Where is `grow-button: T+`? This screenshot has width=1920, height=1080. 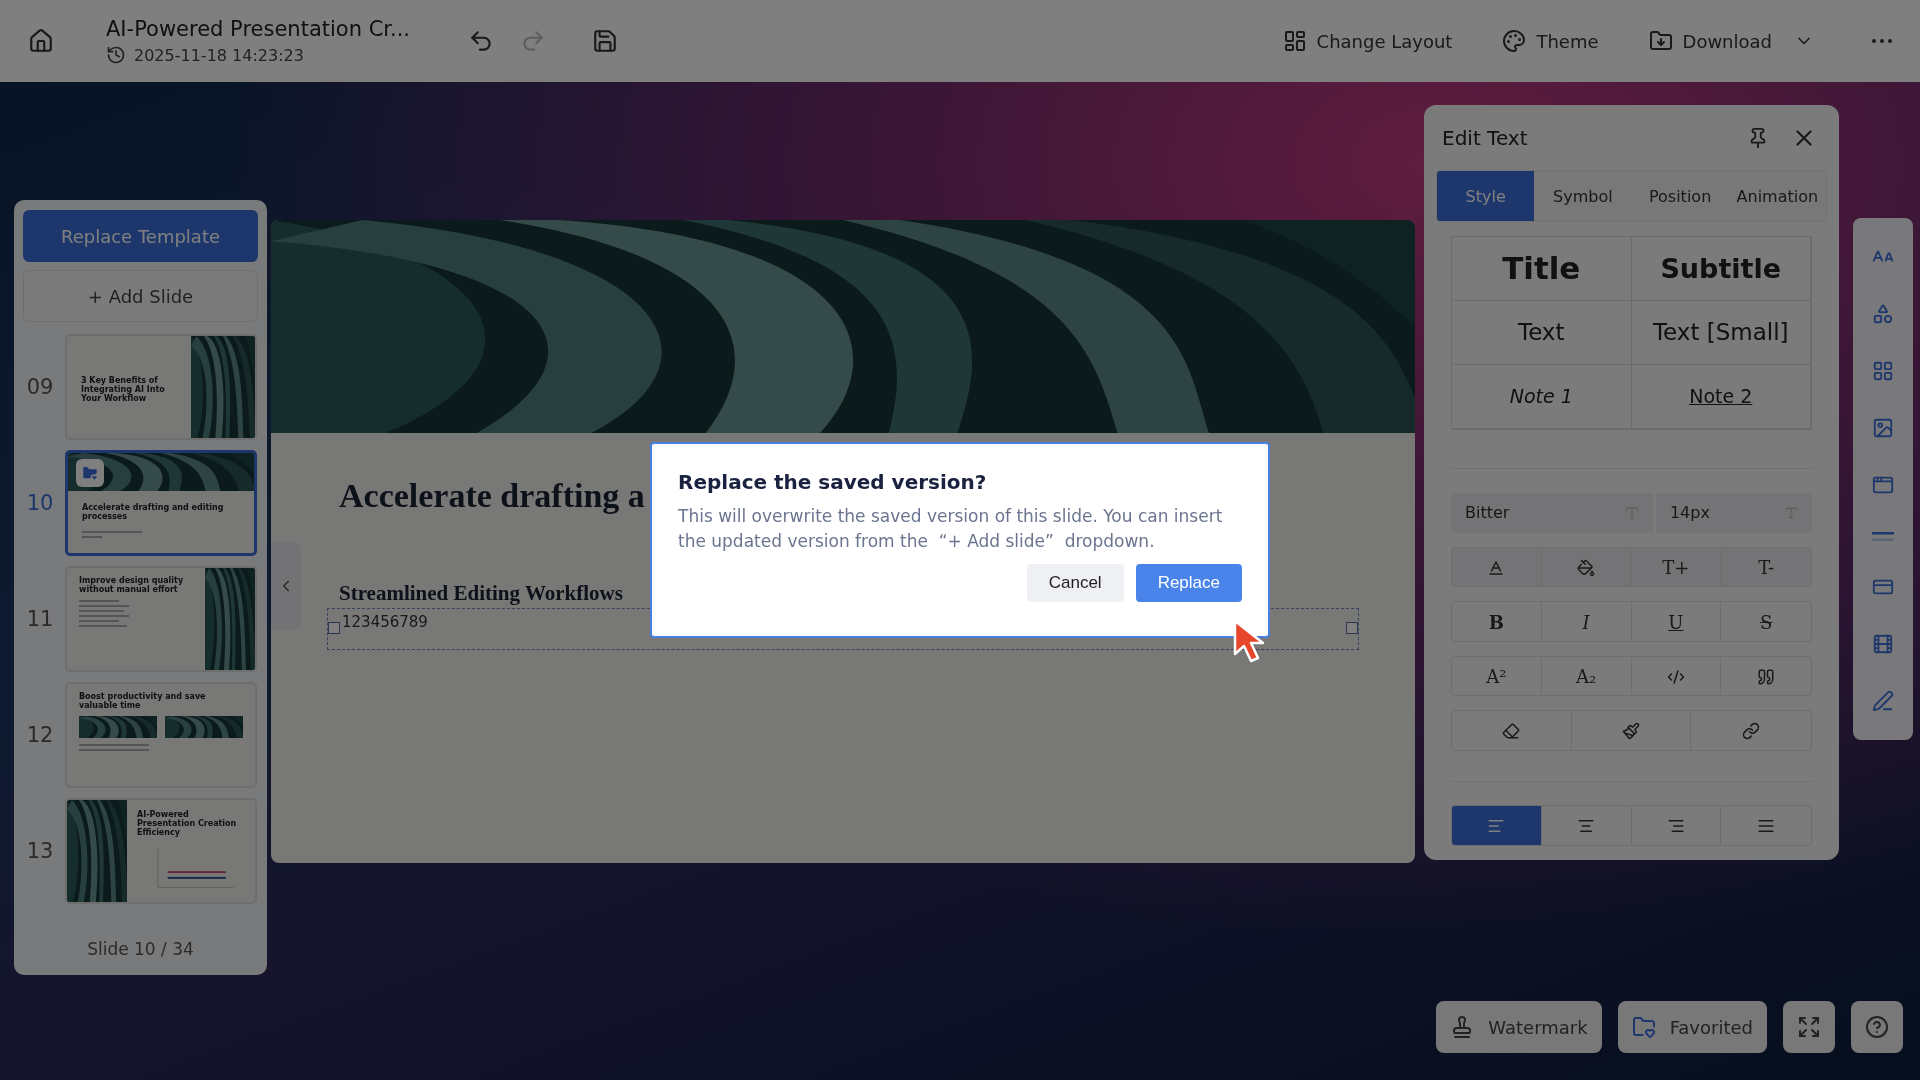 grow-button: T+ is located at coordinates (1676, 567).